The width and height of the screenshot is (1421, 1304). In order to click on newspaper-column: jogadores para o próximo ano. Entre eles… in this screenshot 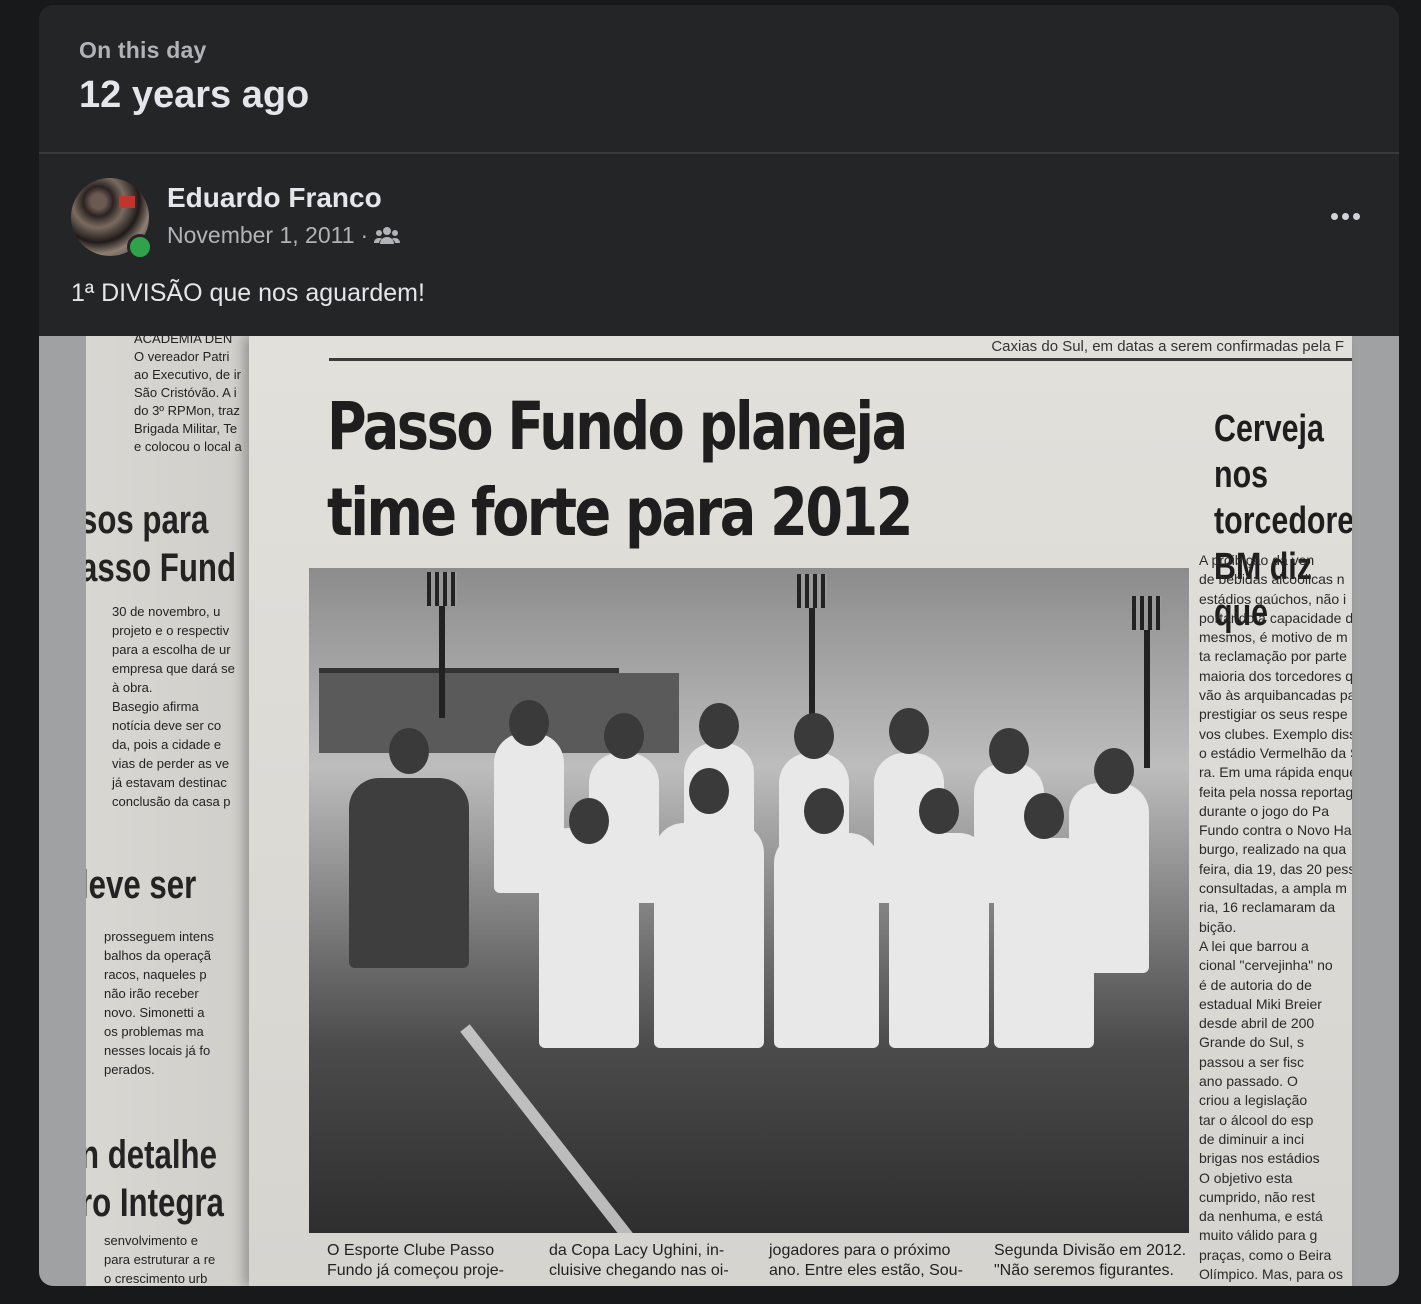, I will do `click(866, 1260)`.